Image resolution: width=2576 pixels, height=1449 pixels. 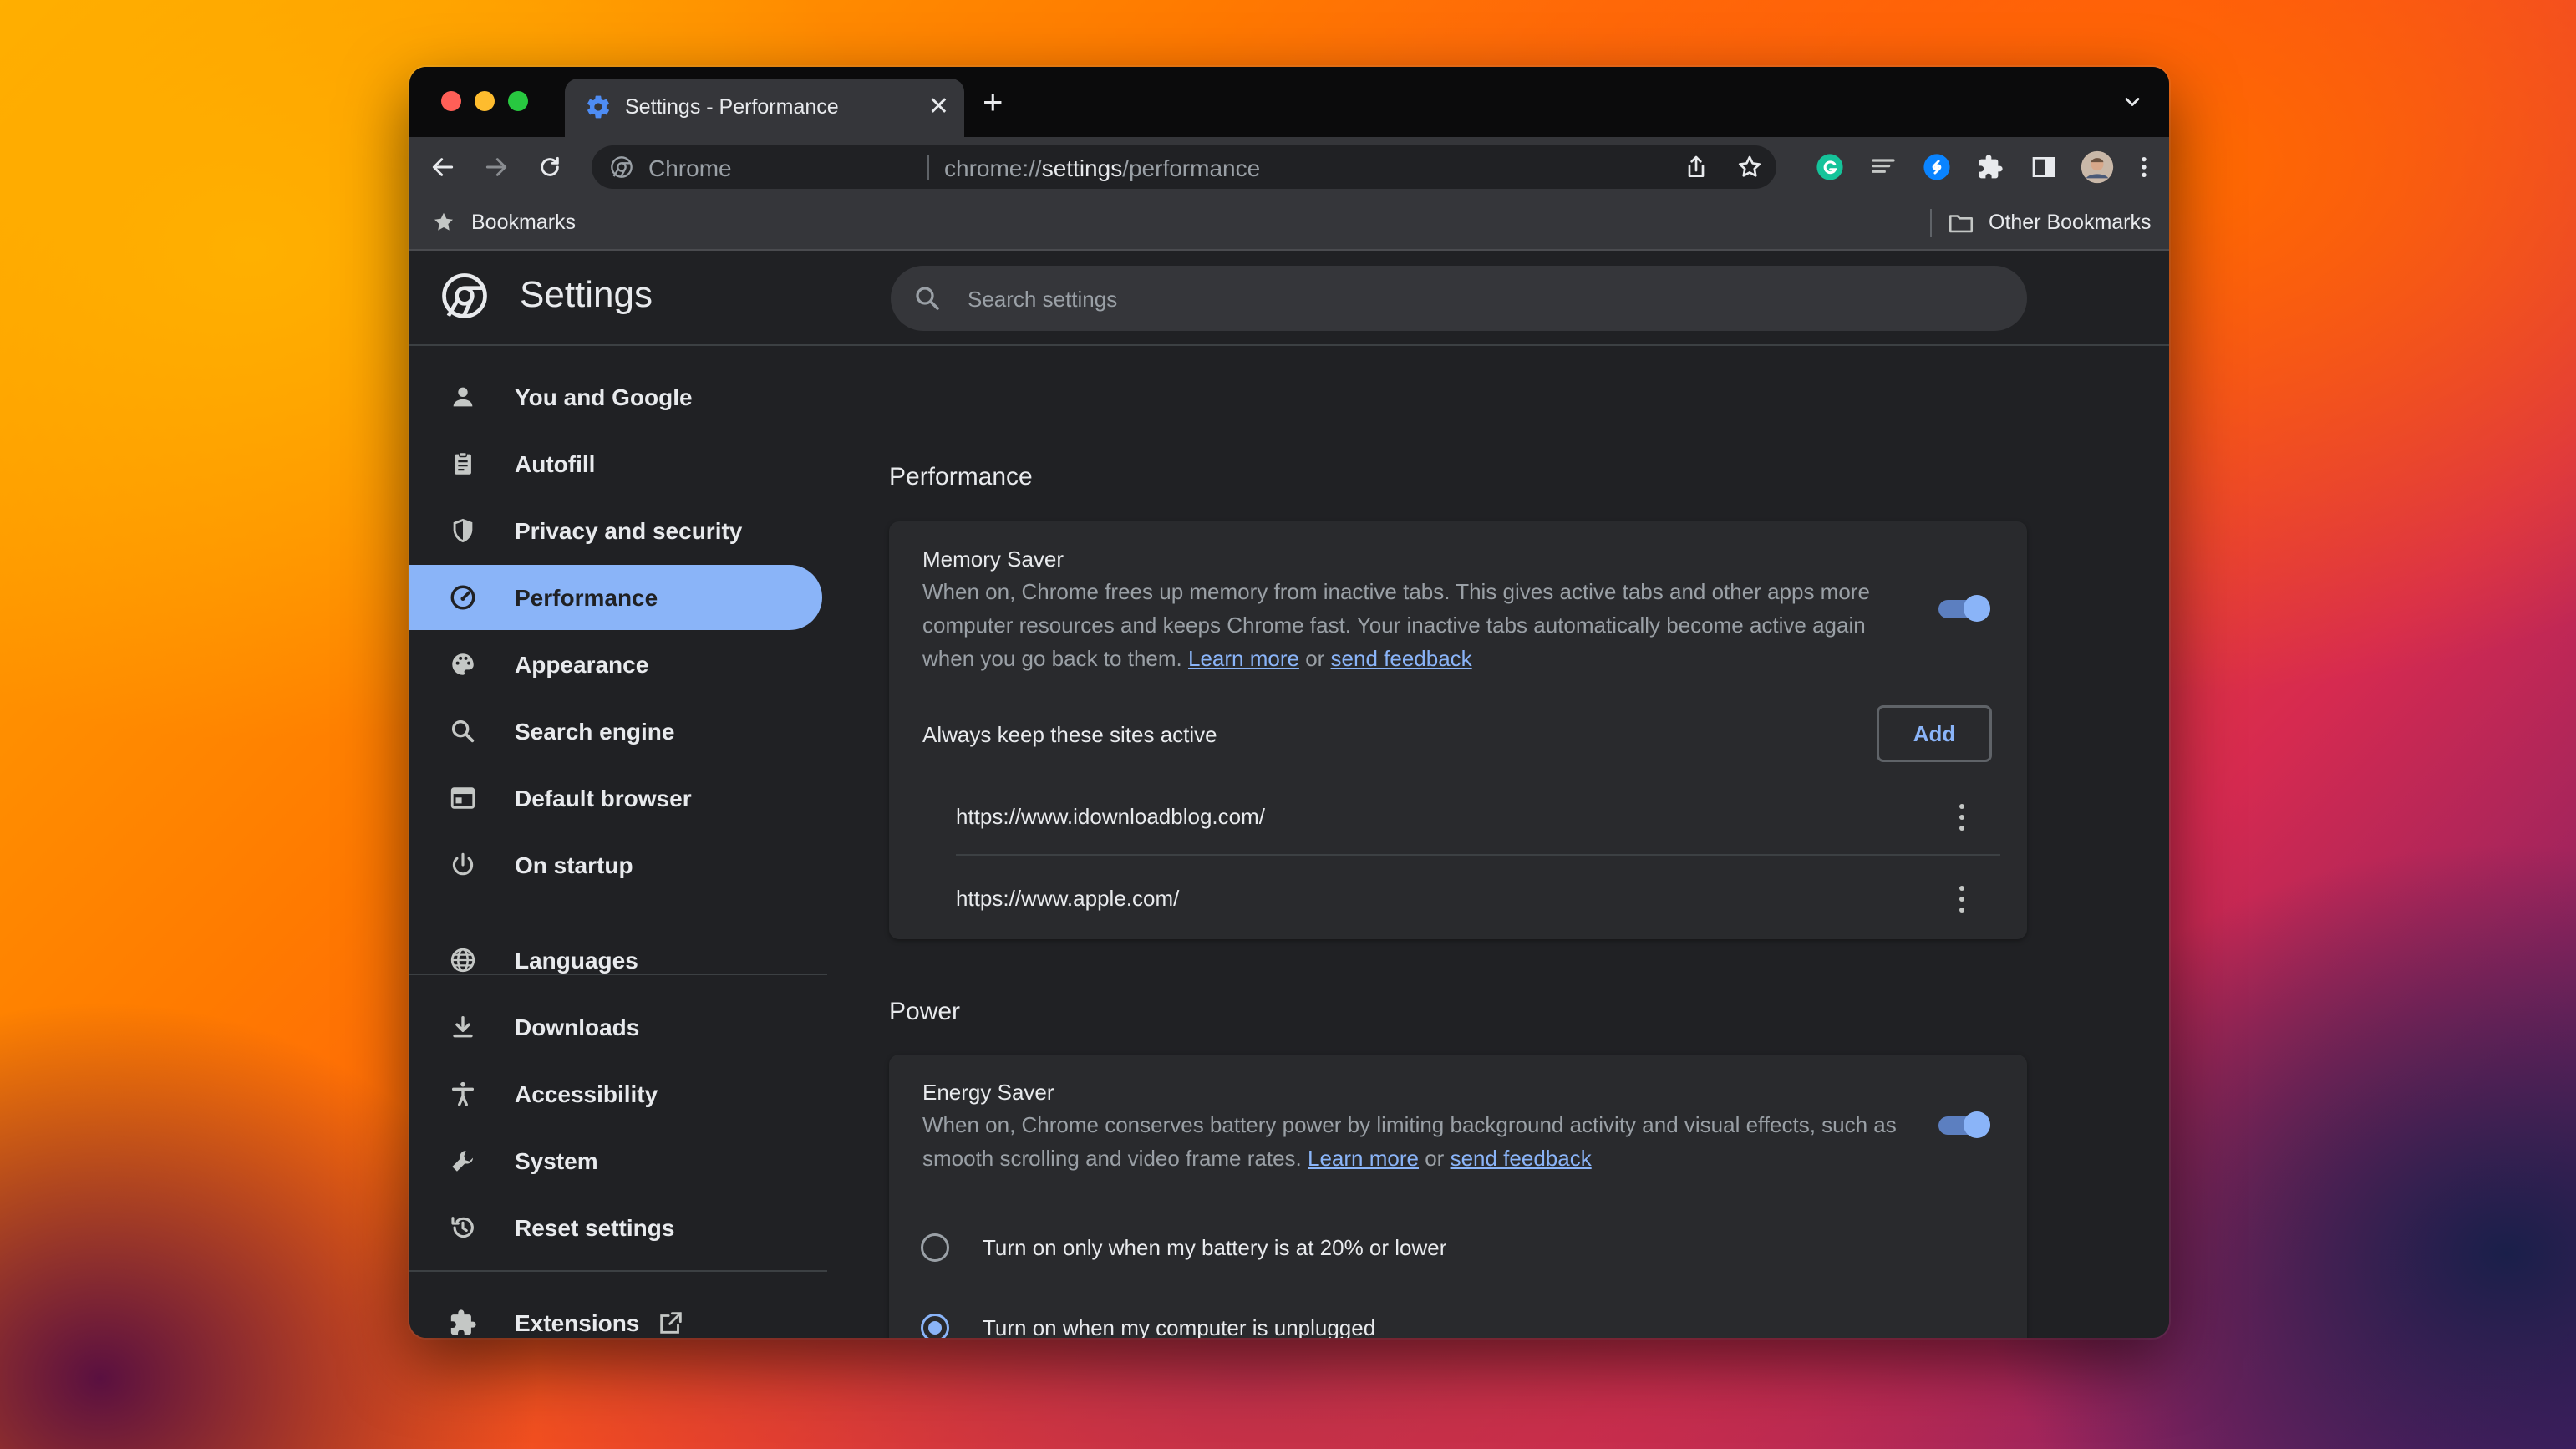 What do you see at coordinates (1110, 816) in the screenshot?
I see `site-row-idownloadblog: https://www.idownloadblog.com/` at bounding box center [1110, 816].